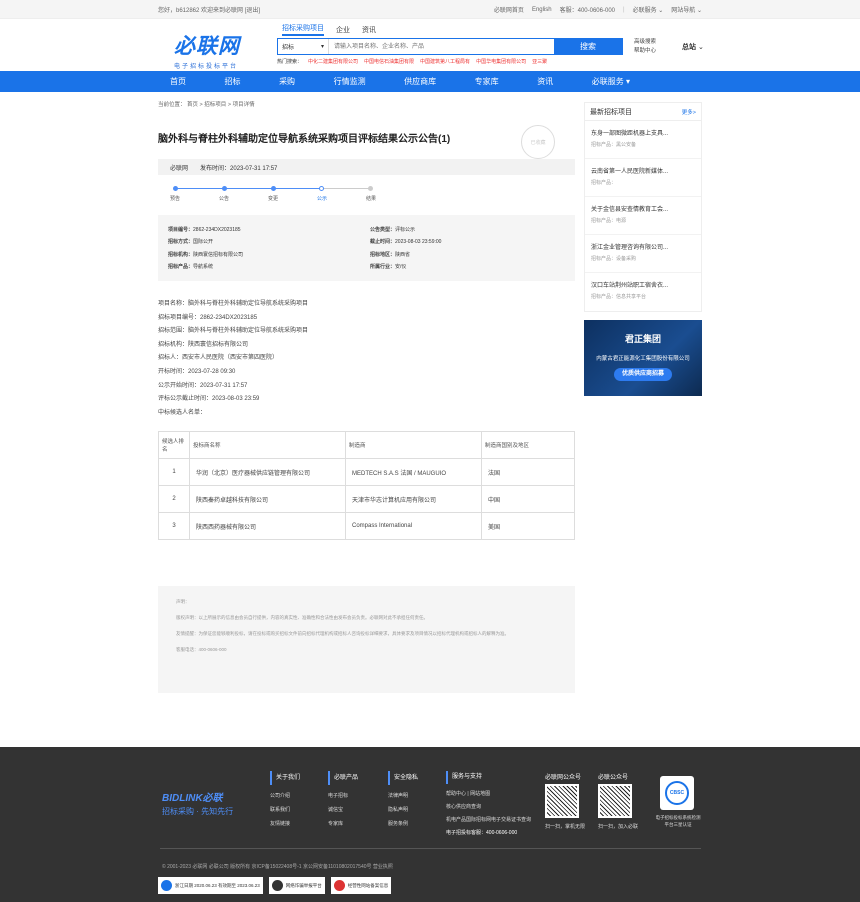 Image resolution: width=860 pixels, height=902 pixels. I want to click on help-center-link: 帮助中心, so click(645, 51).